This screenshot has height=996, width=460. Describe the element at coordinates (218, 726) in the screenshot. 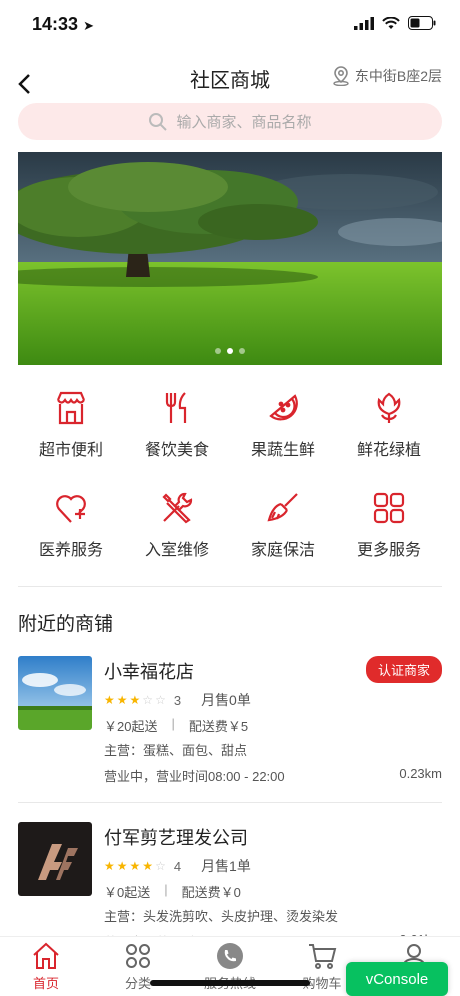

I see `delivery-fee: 配送费￥5` at that location.